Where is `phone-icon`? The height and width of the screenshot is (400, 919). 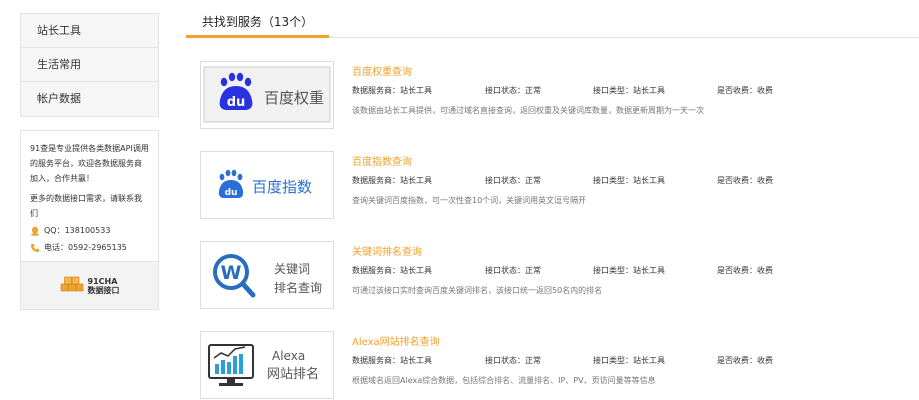 phone-icon is located at coordinates (35, 248).